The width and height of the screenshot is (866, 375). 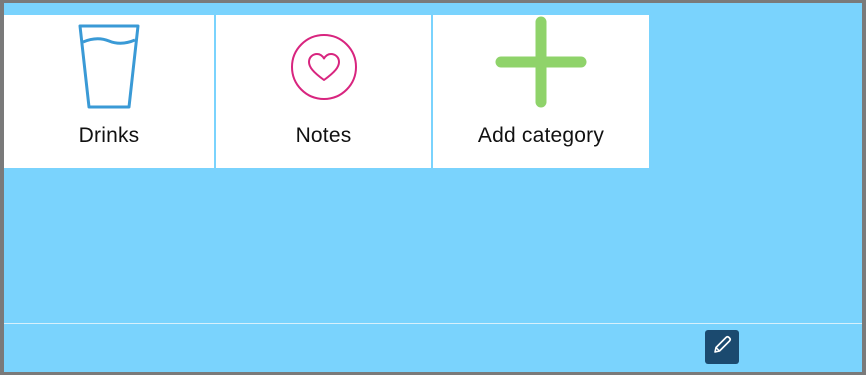 I want to click on drinking-glass-icon, so click(x=109, y=62).